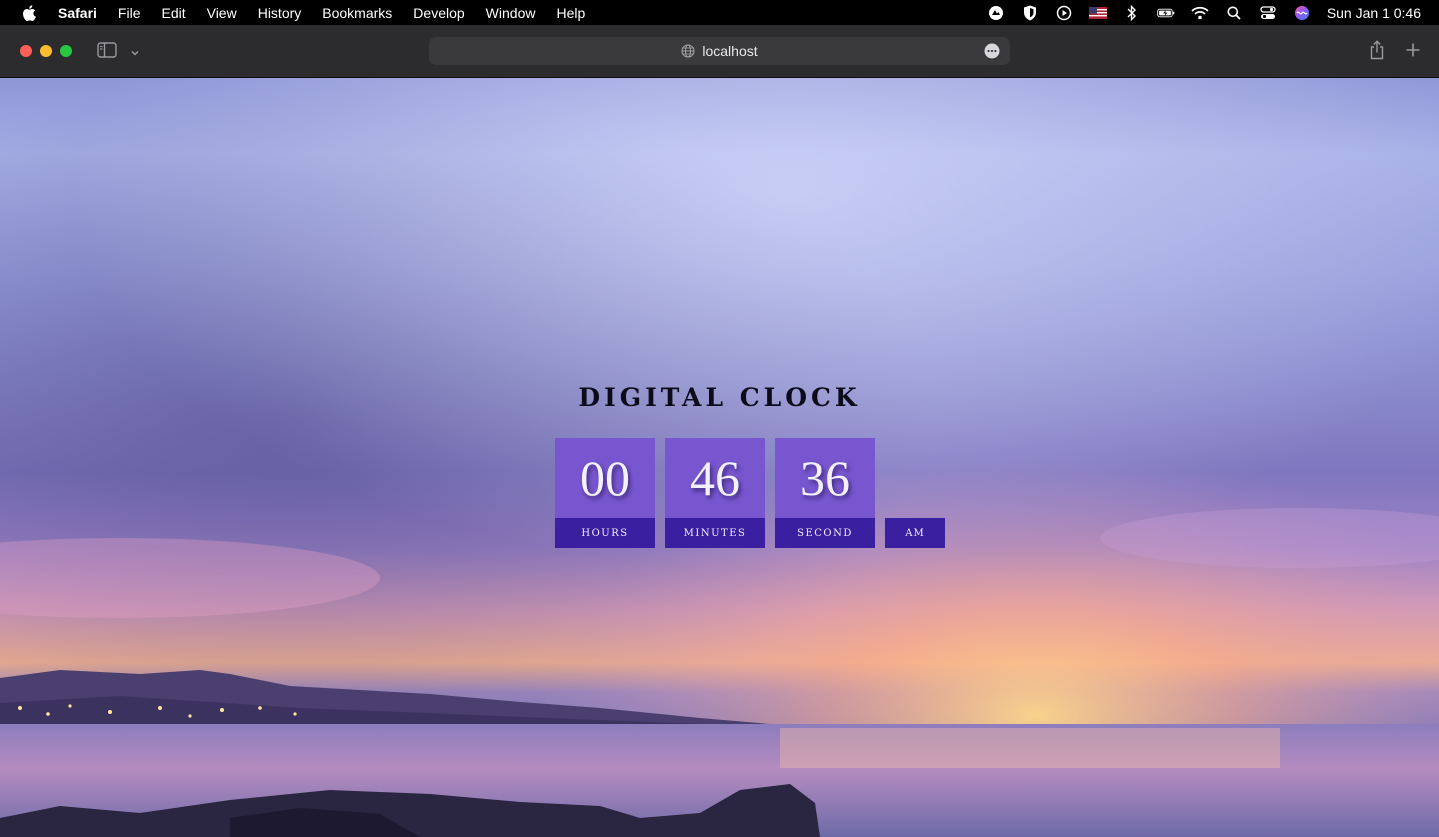 This screenshot has width=1439, height=837. What do you see at coordinates (825, 478) in the screenshot?
I see `seconds-value: 36` at bounding box center [825, 478].